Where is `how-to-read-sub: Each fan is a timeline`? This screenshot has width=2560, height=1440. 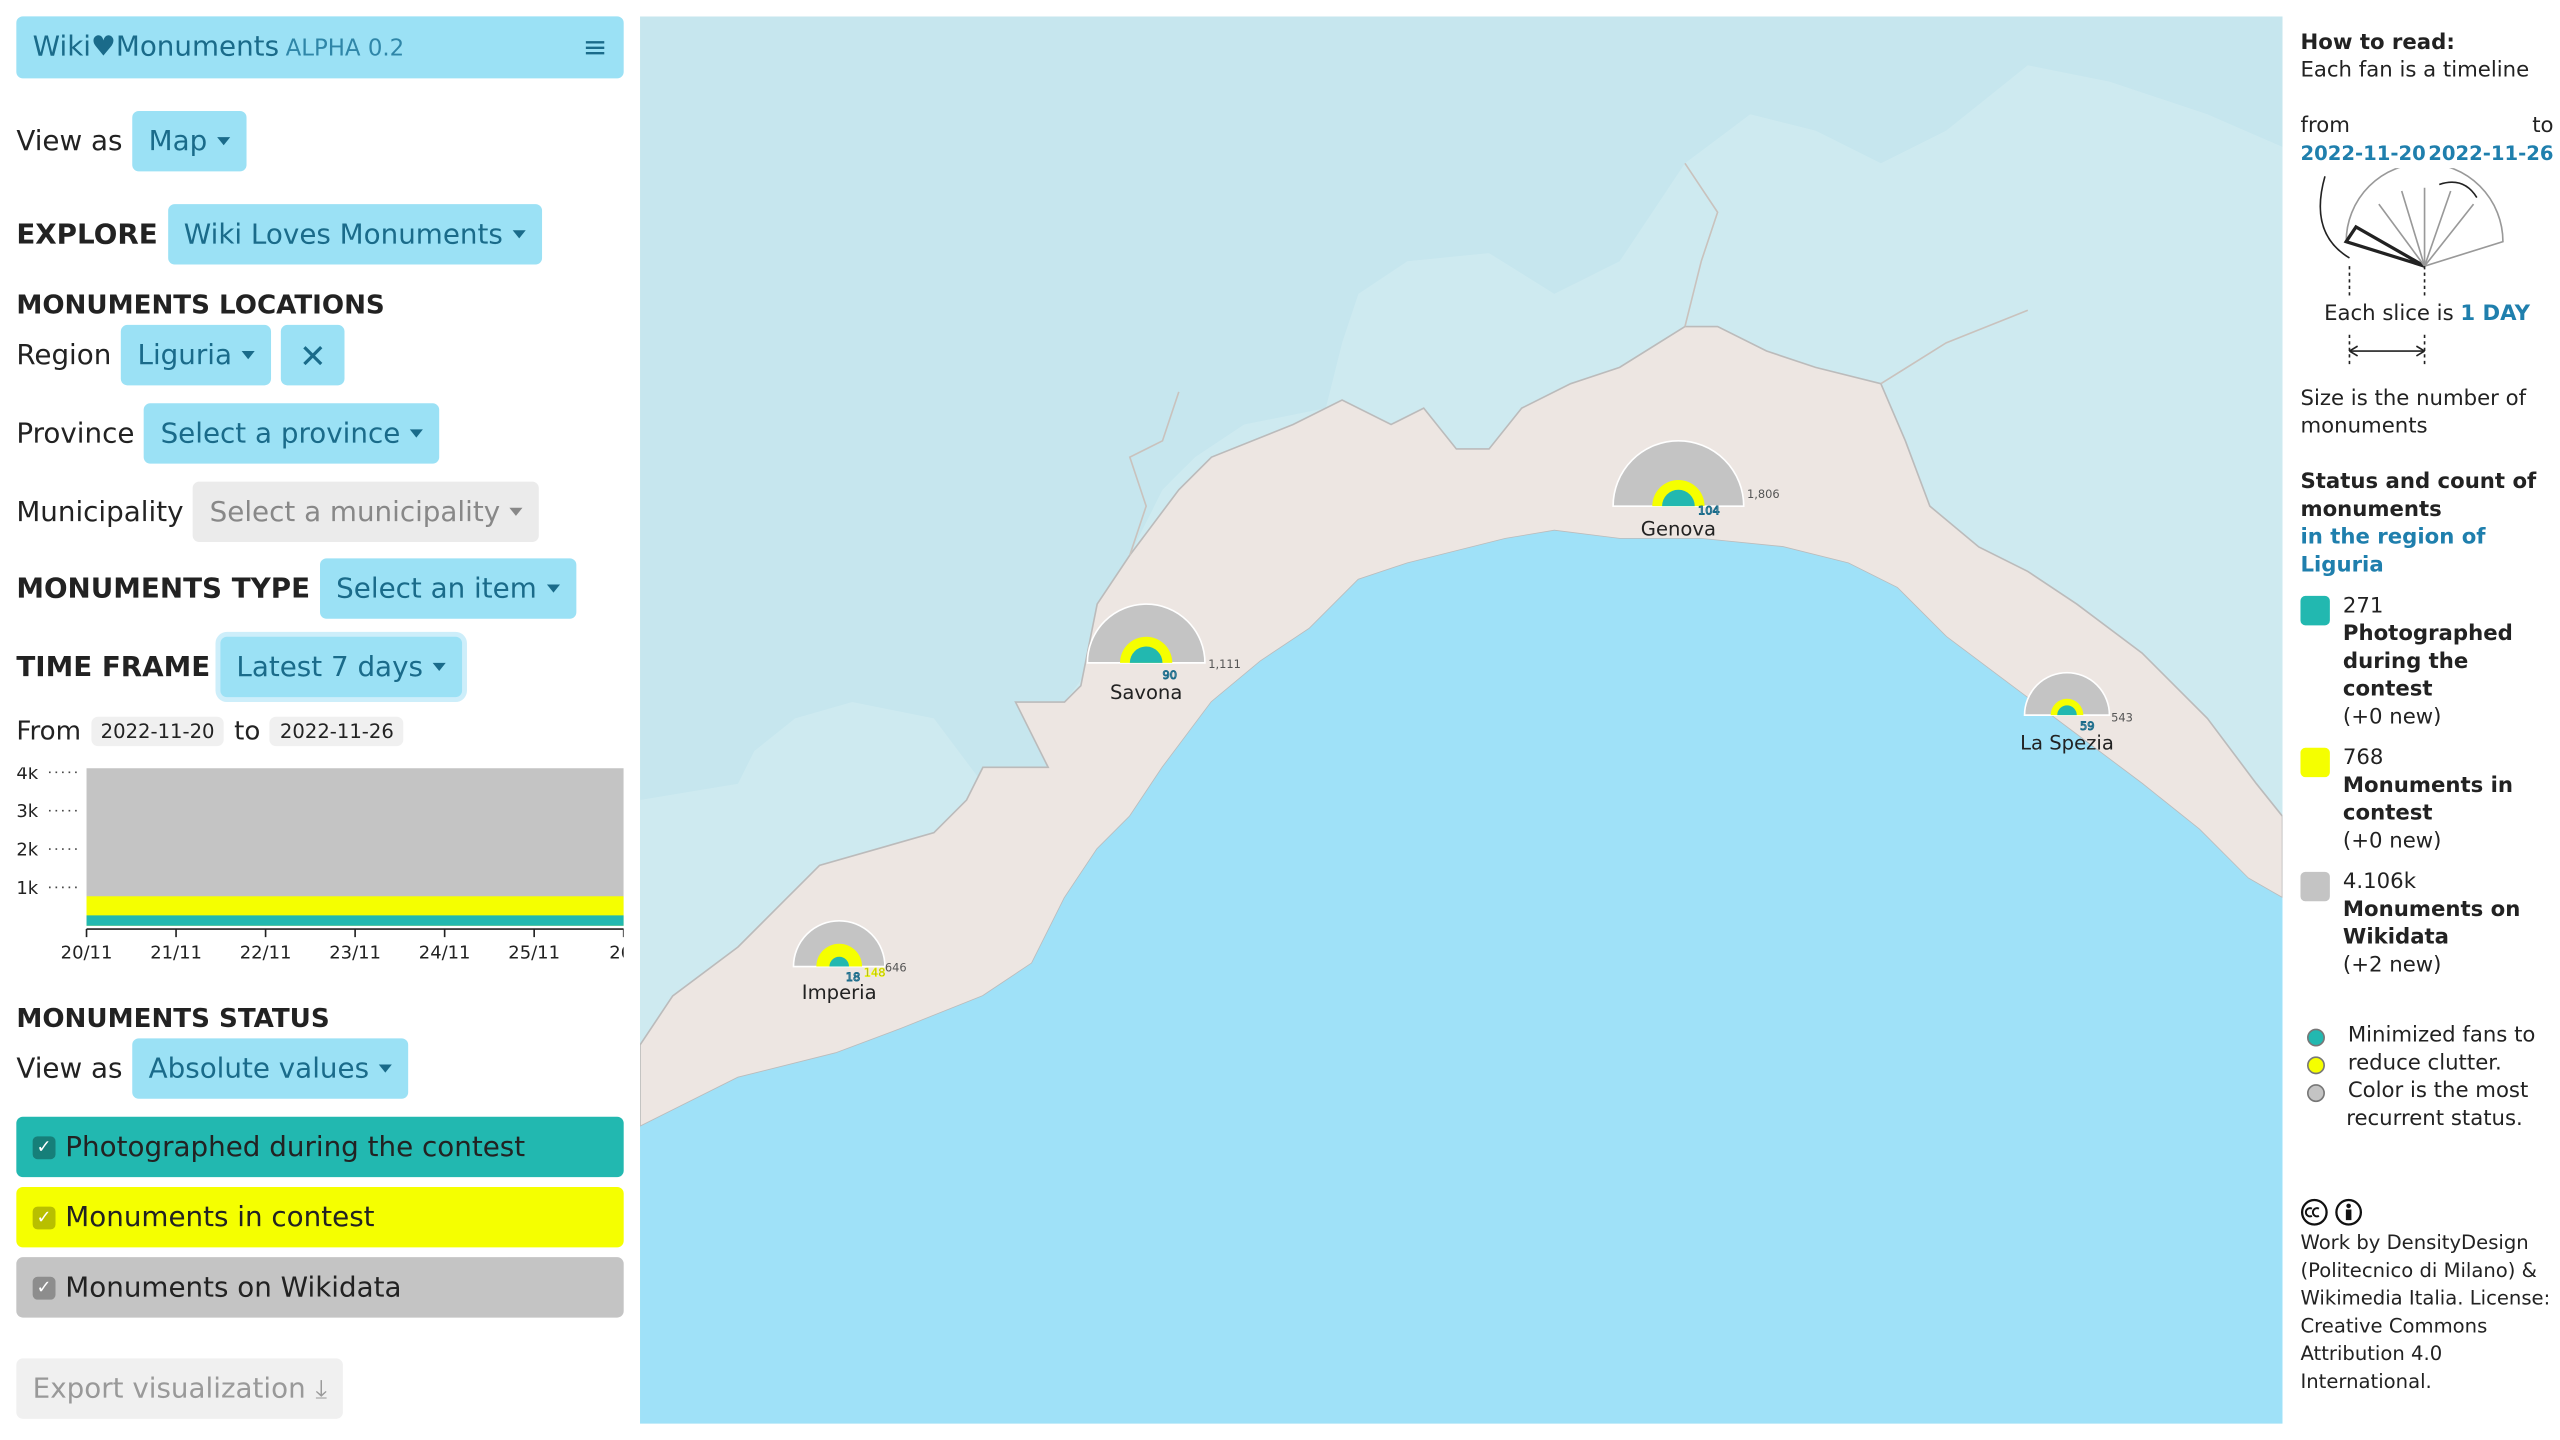 how-to-read-sub: Each fan is a timeline is located at coordinates (2415, 71).